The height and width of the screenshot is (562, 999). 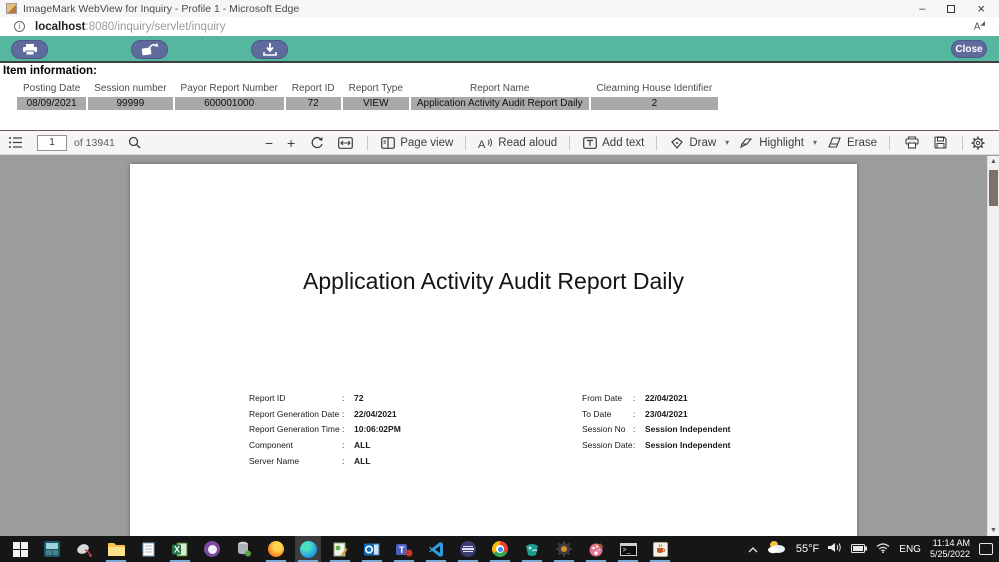 What do you see at coordinates (777, 549) in the screenshot?
I see `weather-icon` at bounding box center [777, 549].